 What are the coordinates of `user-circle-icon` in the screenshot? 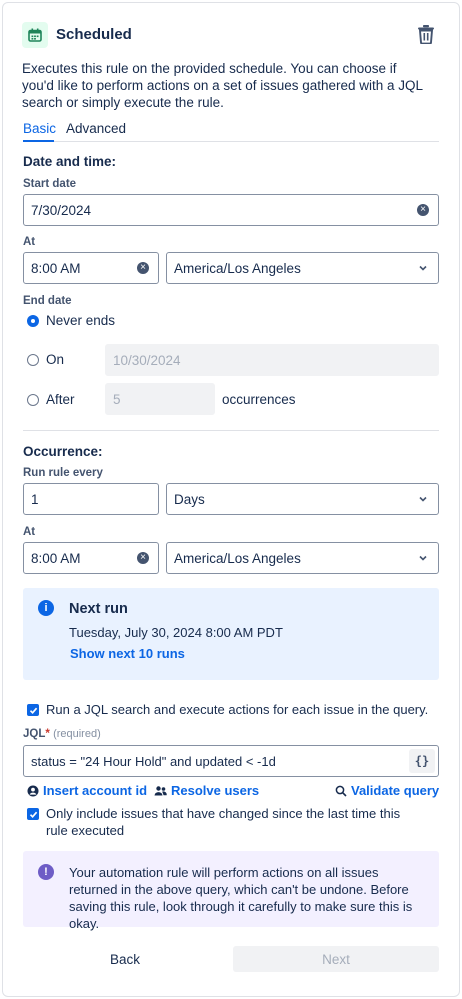 It's located at (33, 790).